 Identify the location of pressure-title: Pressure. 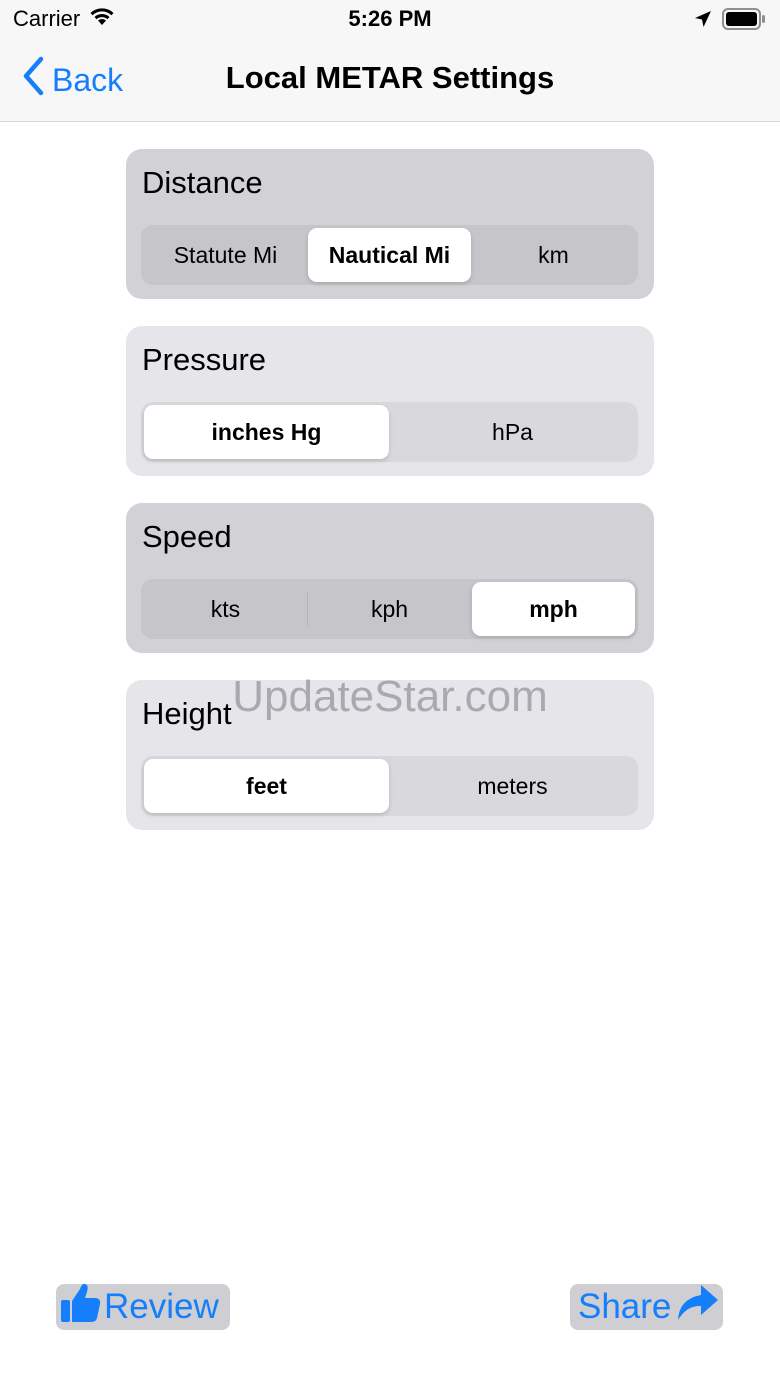
(204, 359).